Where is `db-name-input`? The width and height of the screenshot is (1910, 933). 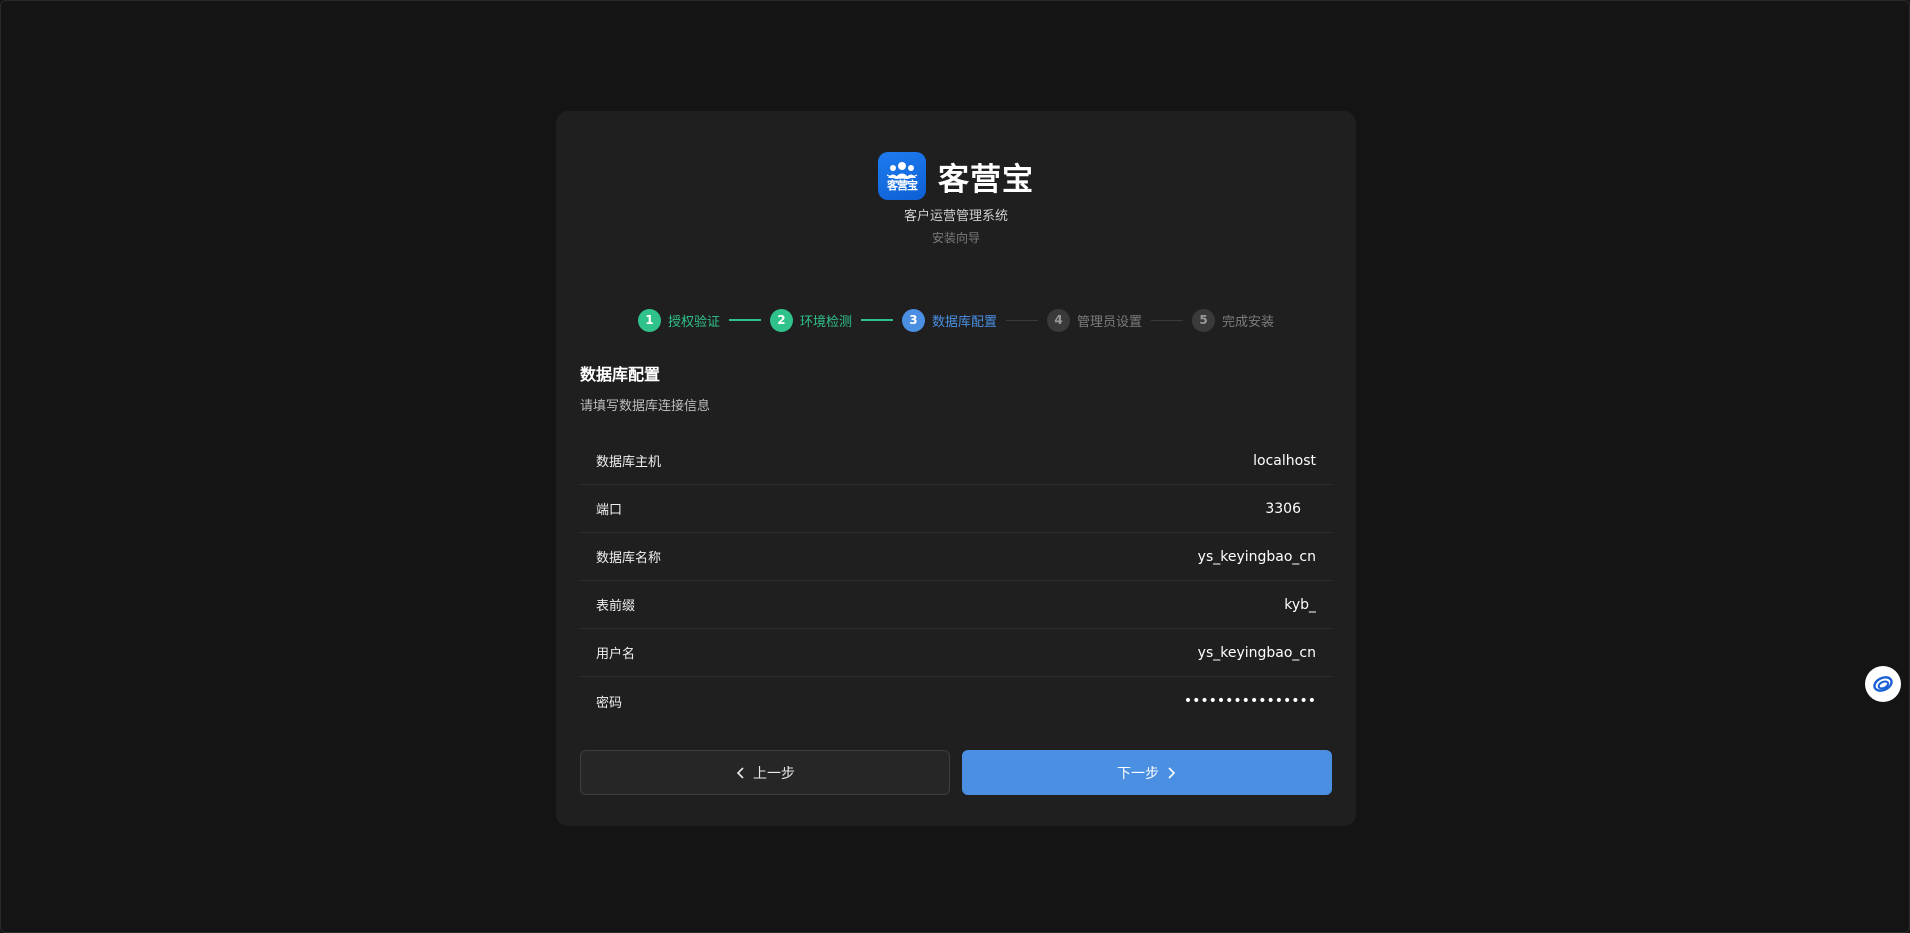 db-name-input is located at coordinates (1136, 556).